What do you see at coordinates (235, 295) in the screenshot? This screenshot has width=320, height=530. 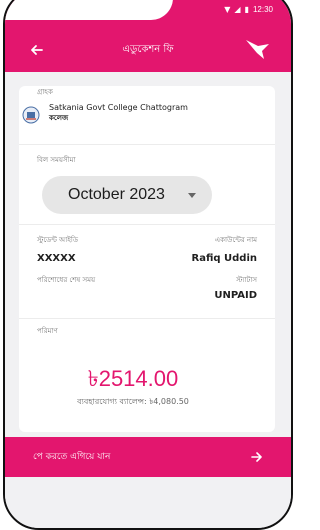 I see `status-value: UNPAID` at bounding box center [235, 295].